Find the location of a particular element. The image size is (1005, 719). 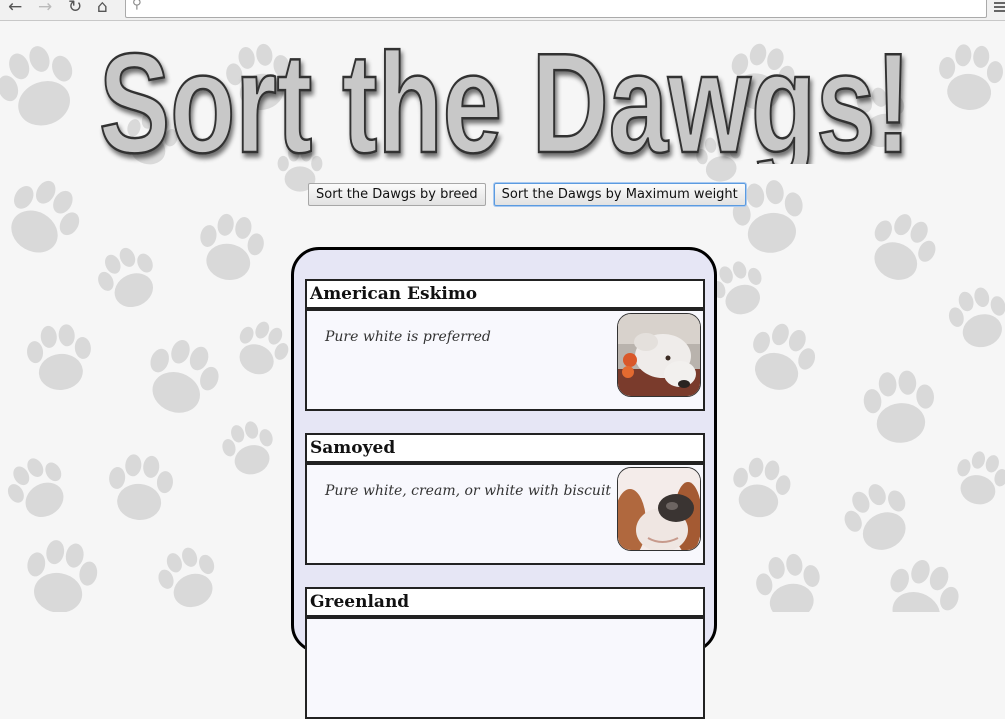

dog-breed-name: Samoyed is located at coordinates (505, 450).